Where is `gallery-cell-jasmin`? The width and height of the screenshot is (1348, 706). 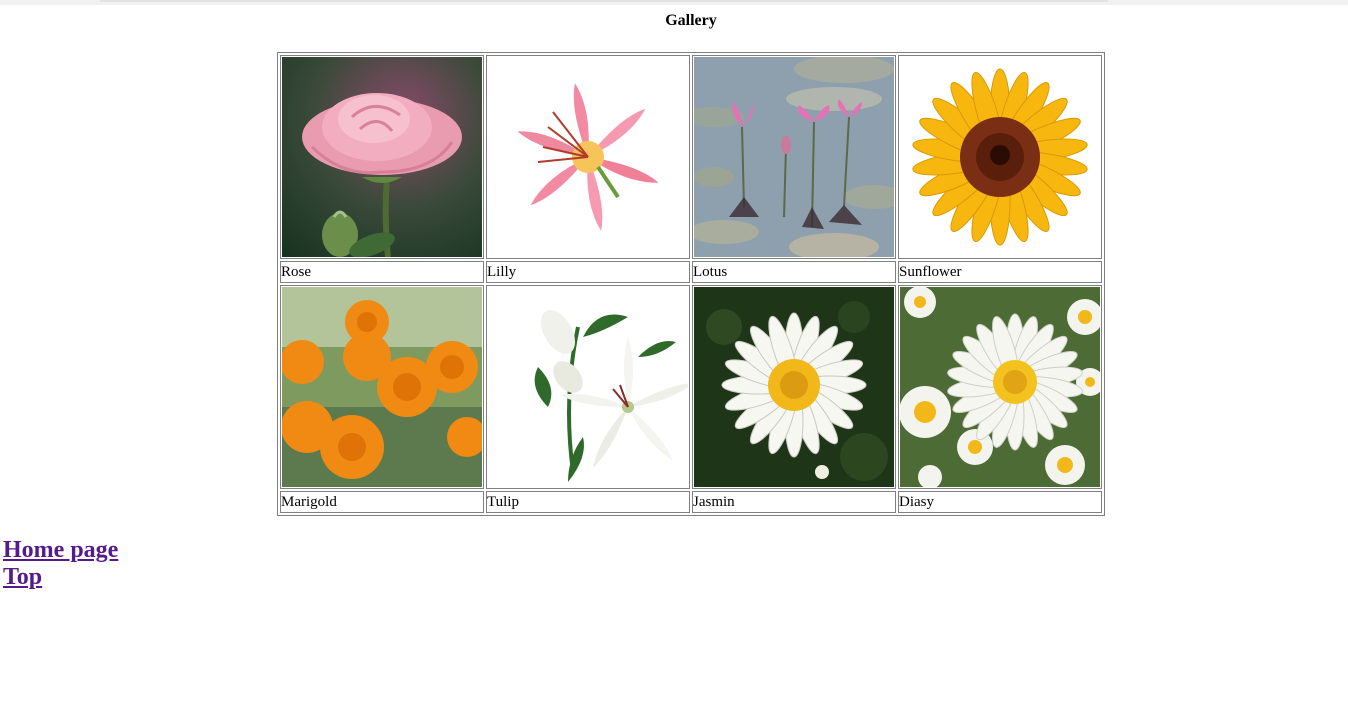
gallery-cell-jasmin is located at coordinates (794, 387).